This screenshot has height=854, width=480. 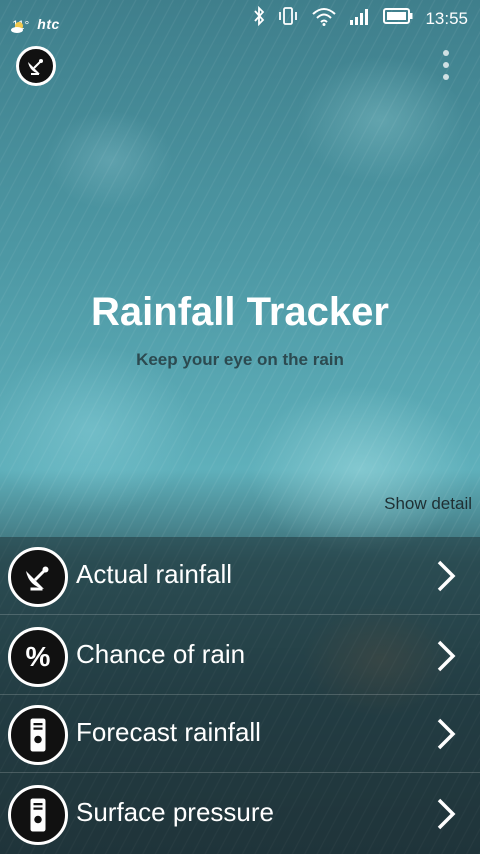 I want to click on carrier-label: htc, so click(x=48, y=24).